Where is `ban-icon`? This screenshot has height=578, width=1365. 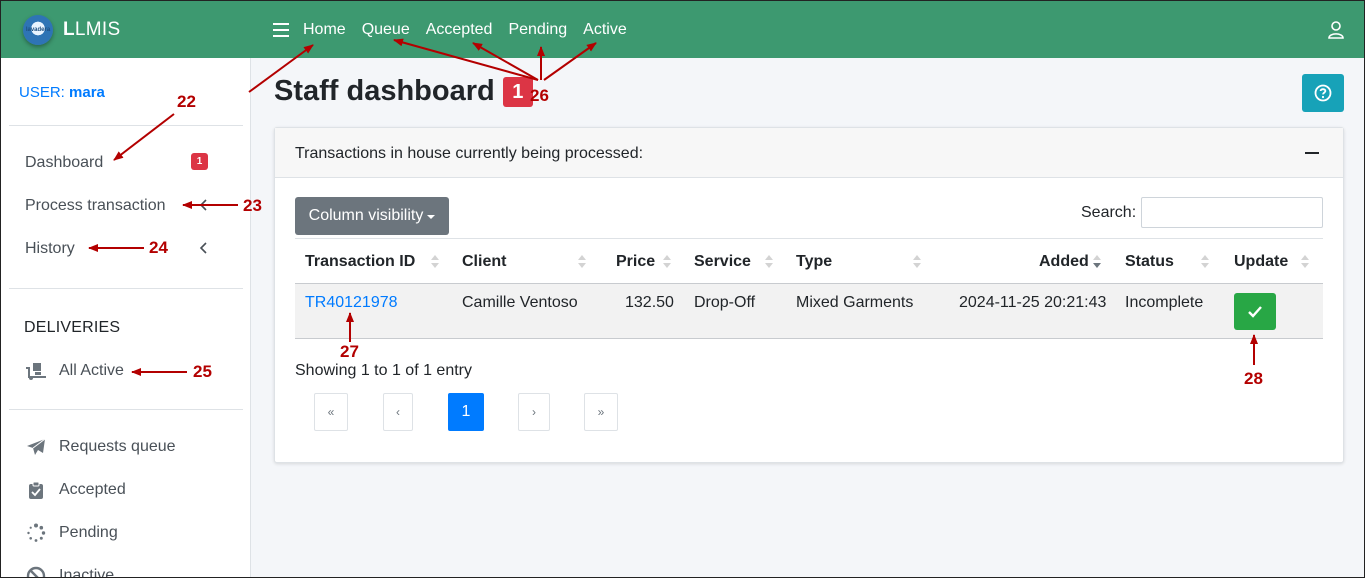 ban-icon is located at coordinates (36, 571).